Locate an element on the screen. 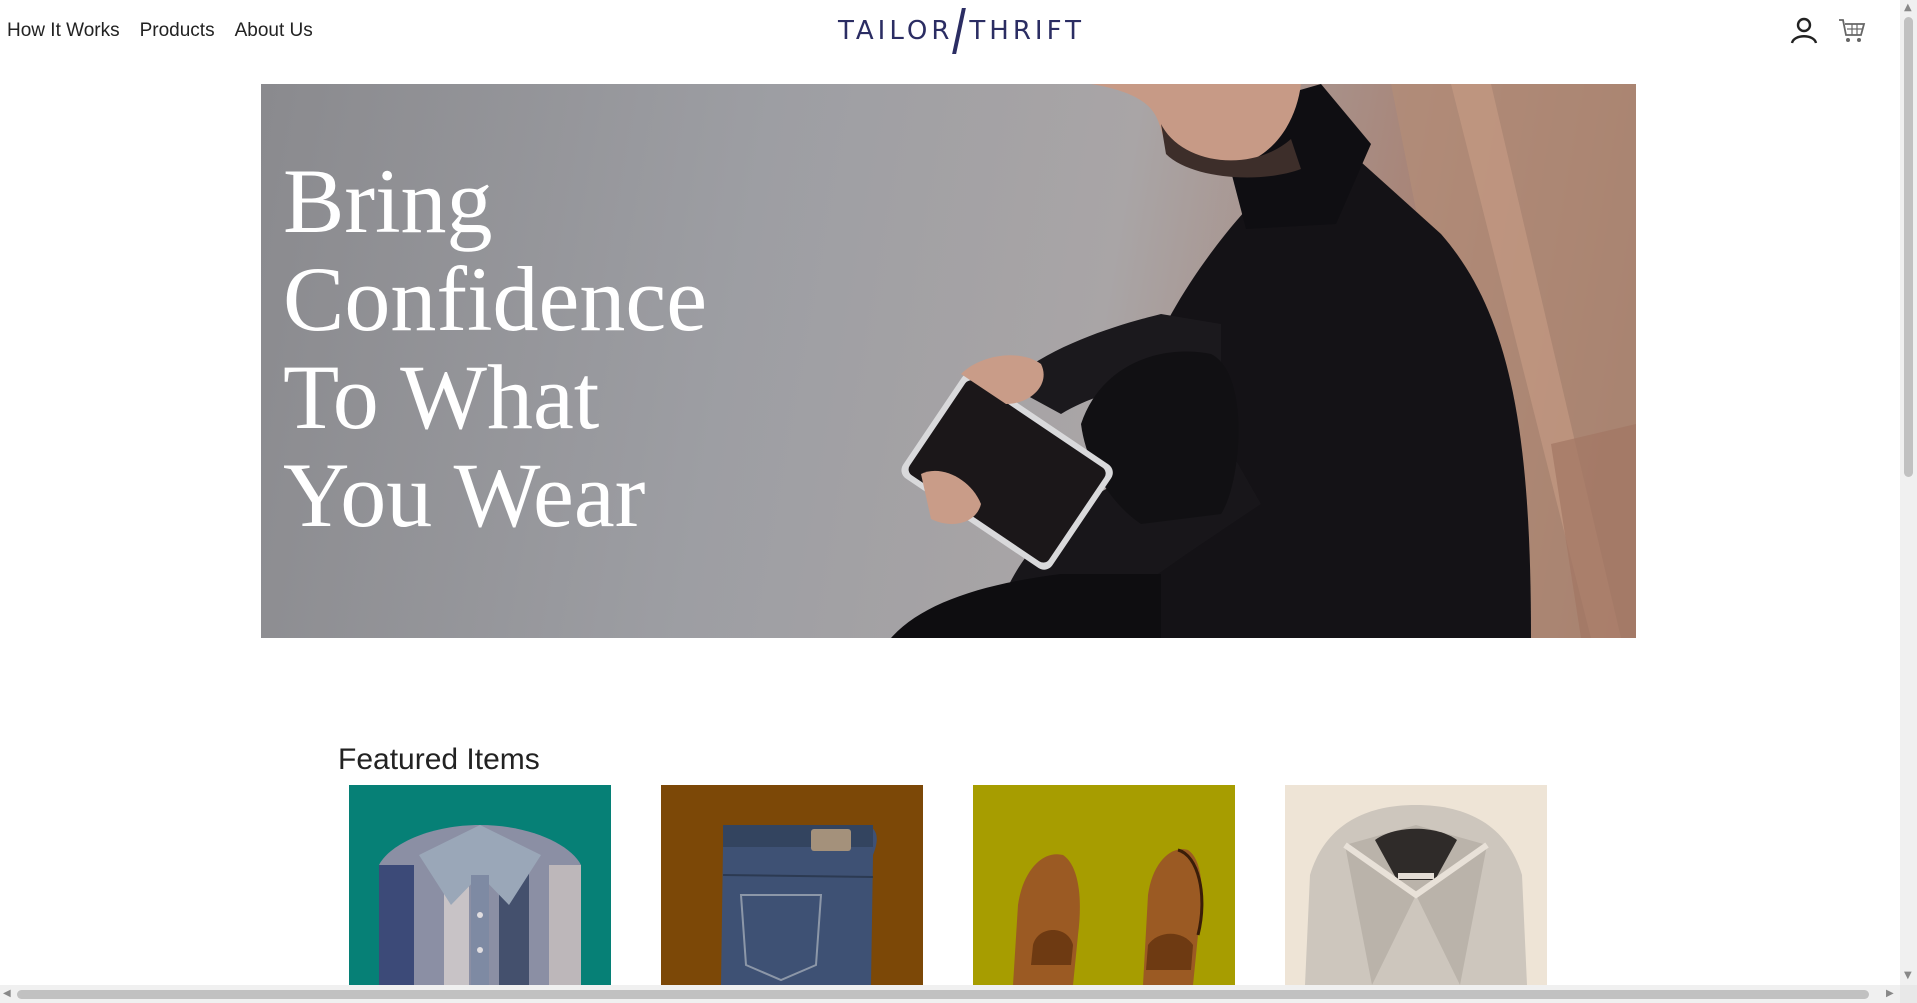 The image size is (1917, 1003). nav-how-it-works: How It Works is located at coordinates (63, 31).